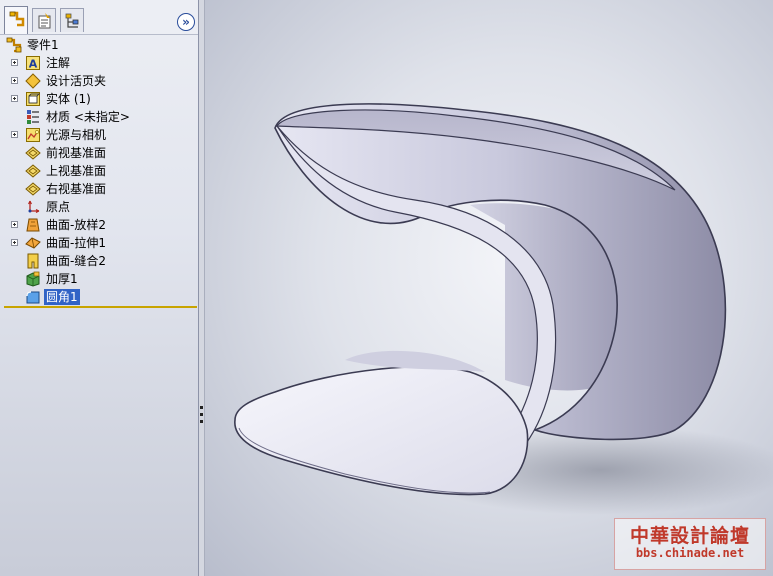 This screenshot has width=773, height=576. Describe the element at coordinates (33, 117) in the screenshot. I see `material-icon` at that location.